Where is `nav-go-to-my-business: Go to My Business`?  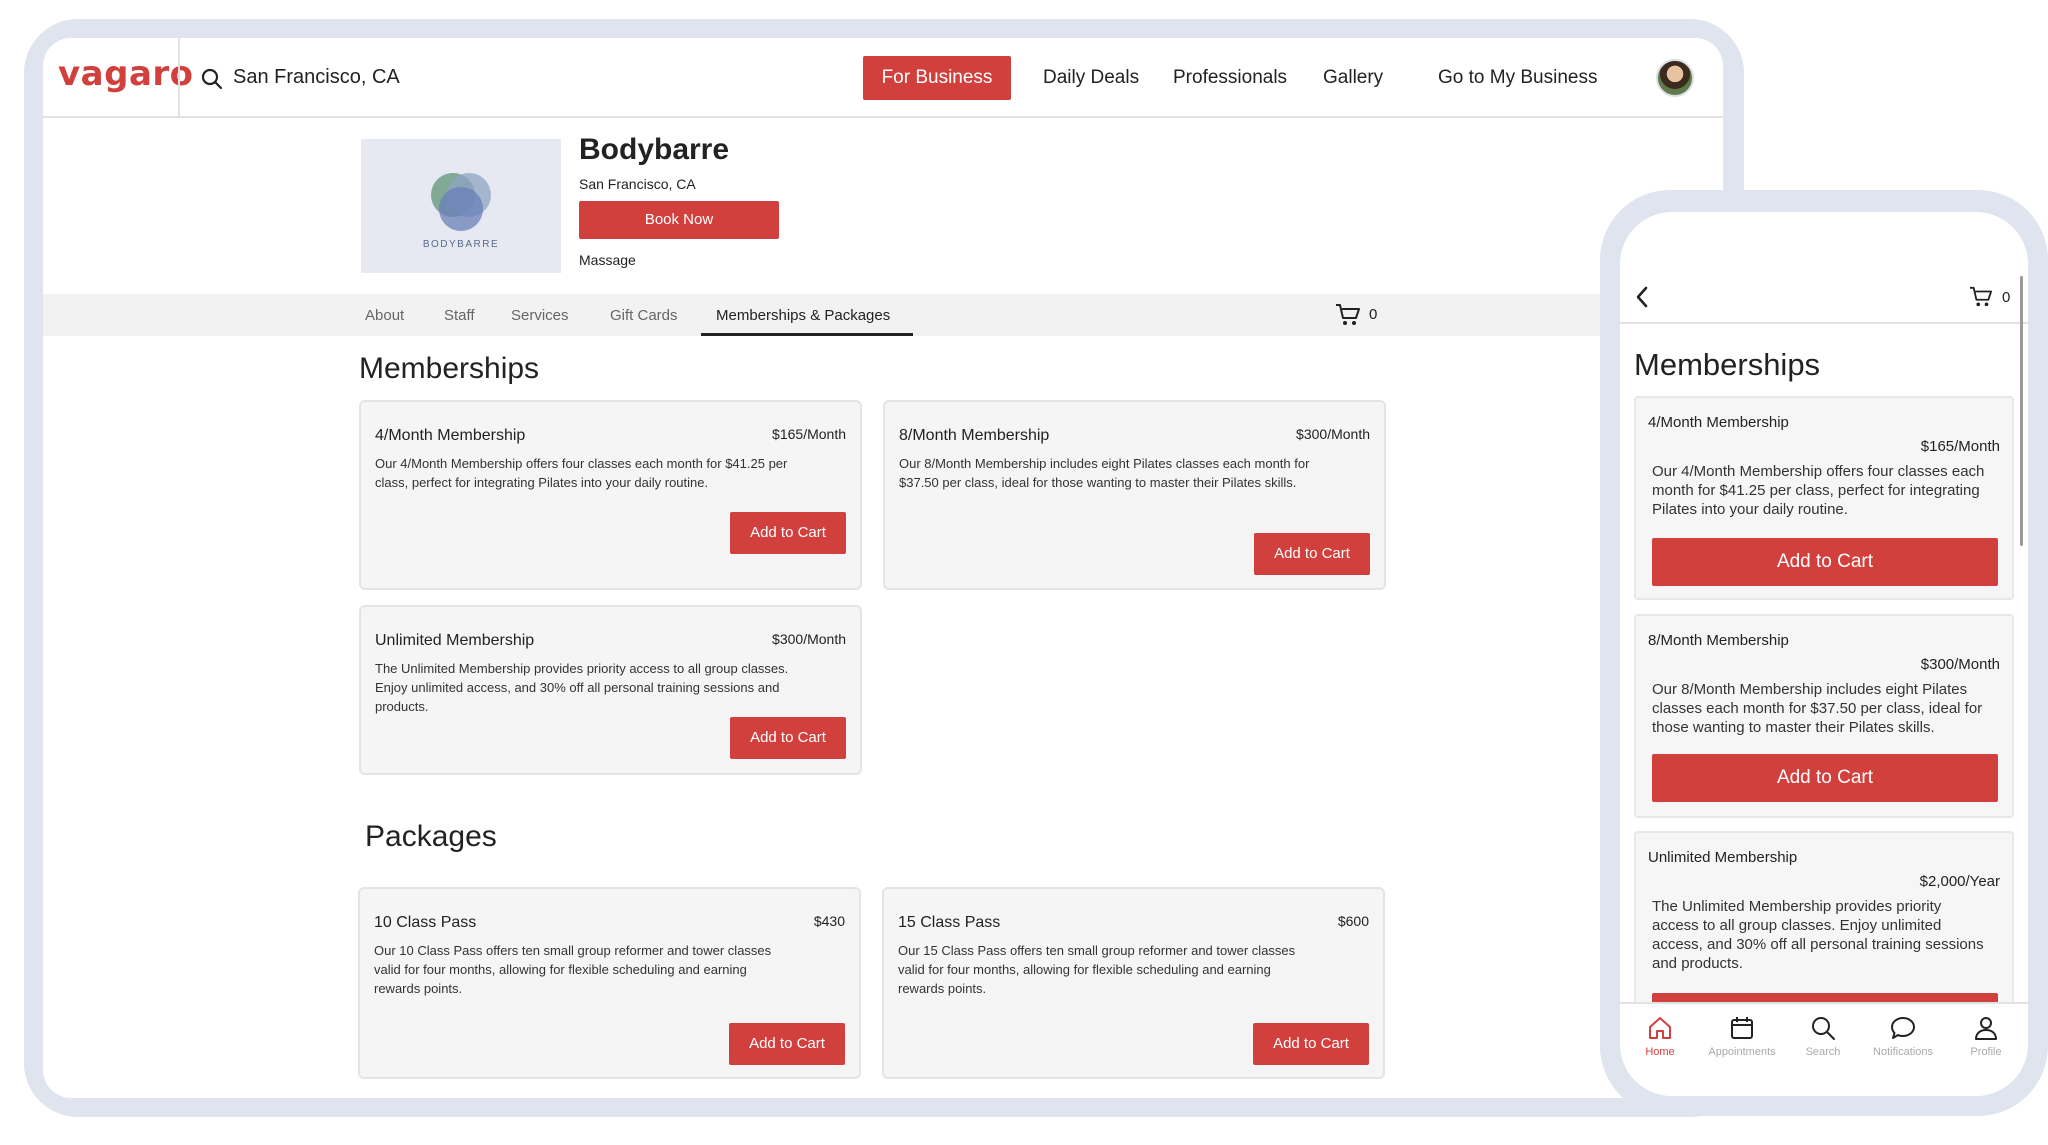 nav-go-to-my-business: Go to My Business is located at coordinates (1517, 78).